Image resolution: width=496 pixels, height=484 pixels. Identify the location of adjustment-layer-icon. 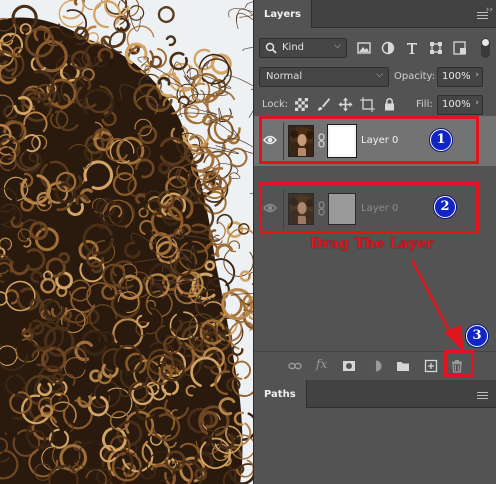
(376, 366).